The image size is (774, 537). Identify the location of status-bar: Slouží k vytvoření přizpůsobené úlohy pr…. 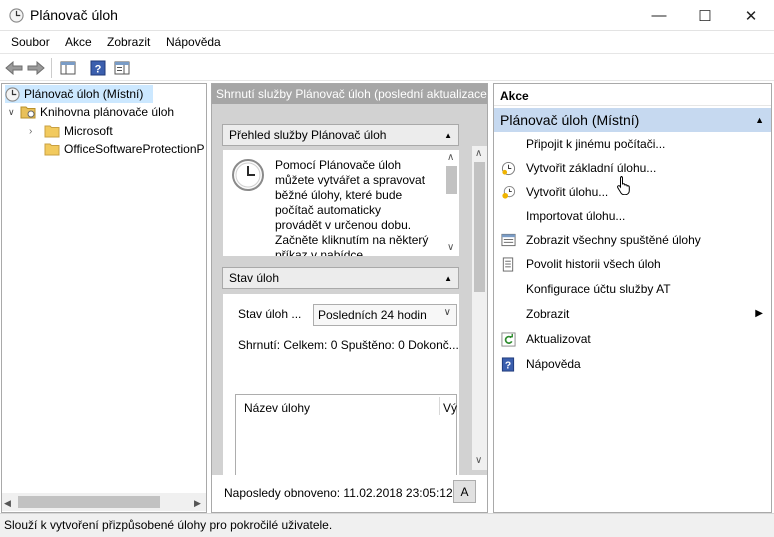
(387, 525).